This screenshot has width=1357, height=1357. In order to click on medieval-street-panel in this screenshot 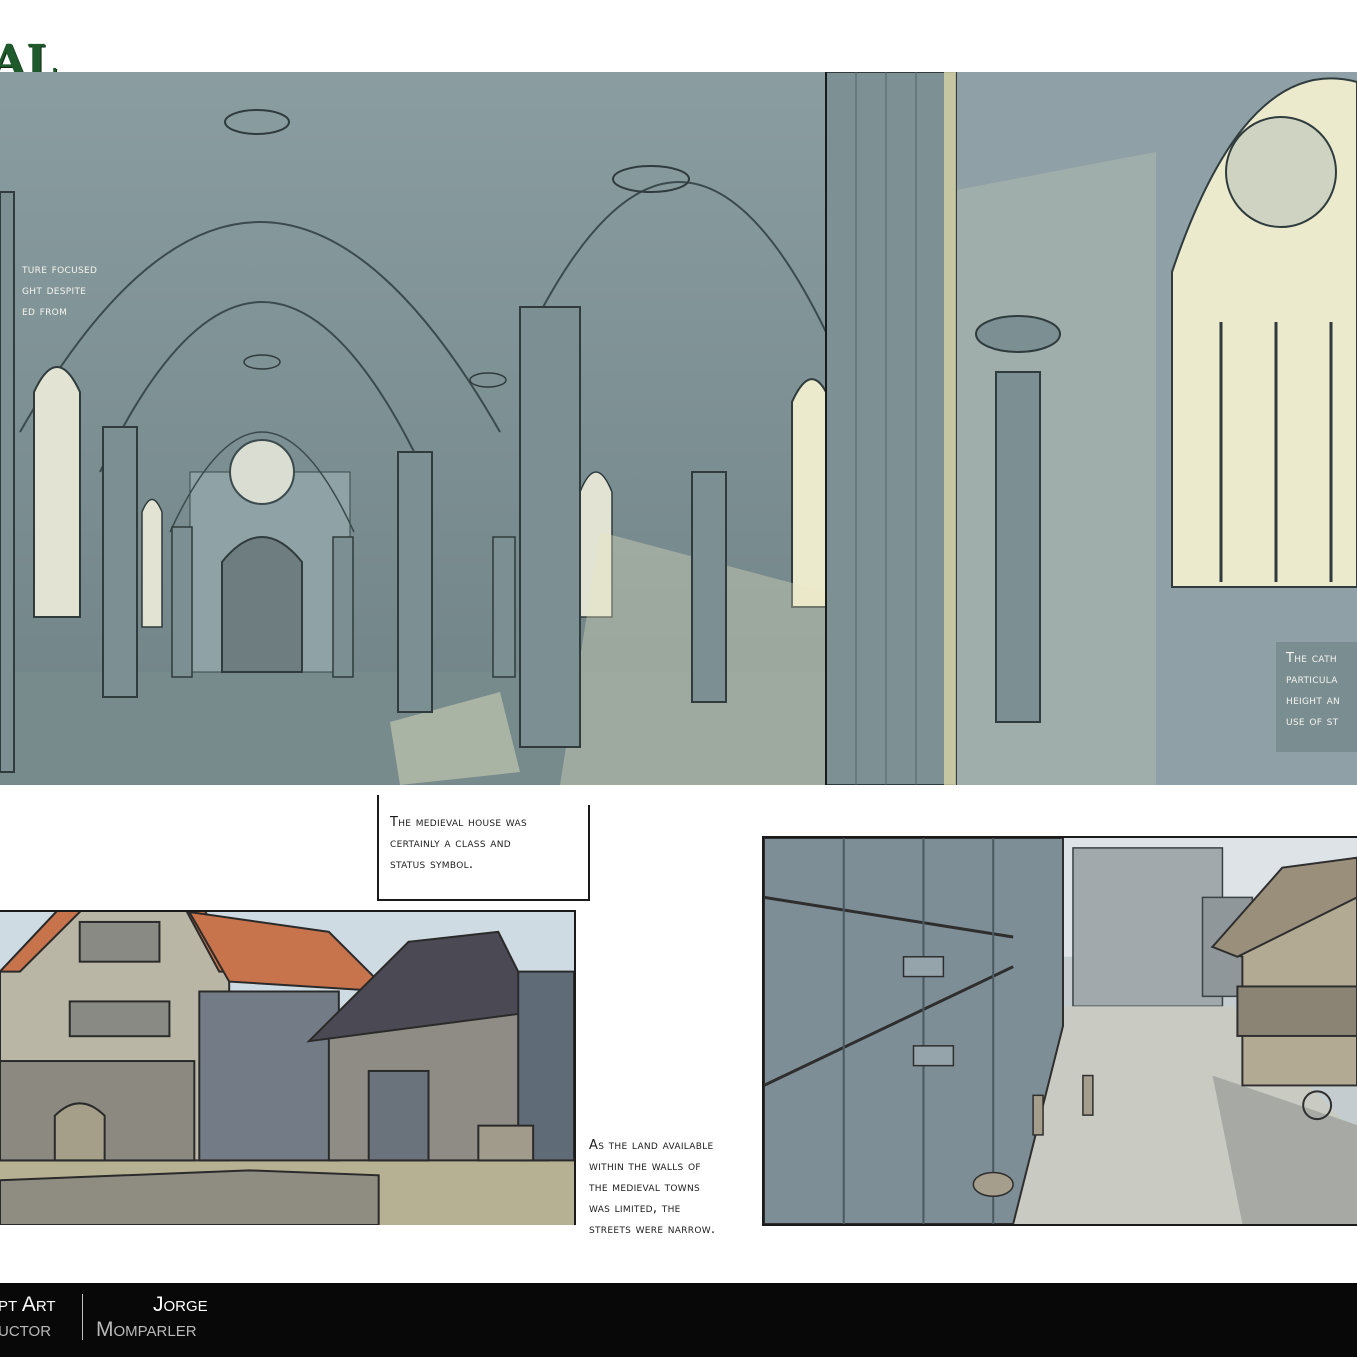, I will do `click(1059, 1031)`.